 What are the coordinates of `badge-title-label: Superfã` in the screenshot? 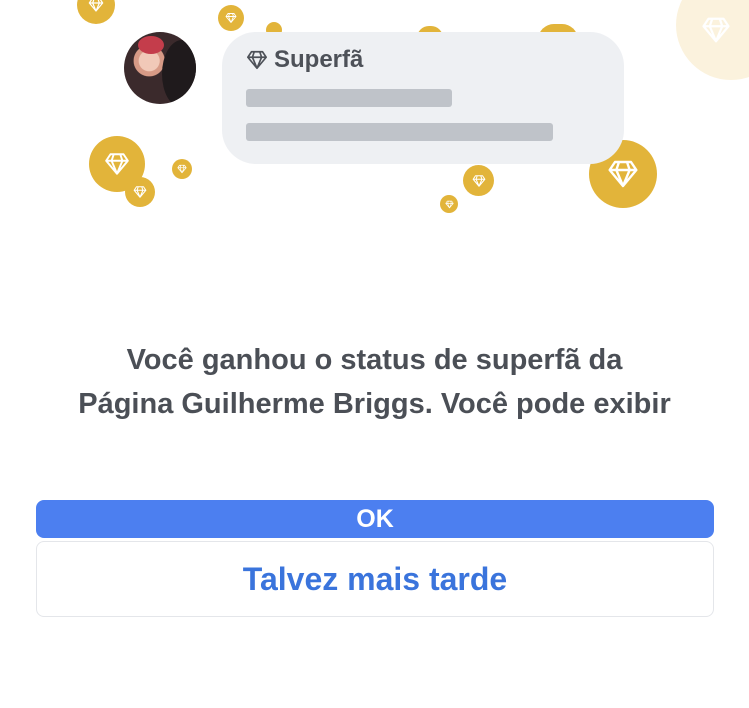 It's located at (319, 59).